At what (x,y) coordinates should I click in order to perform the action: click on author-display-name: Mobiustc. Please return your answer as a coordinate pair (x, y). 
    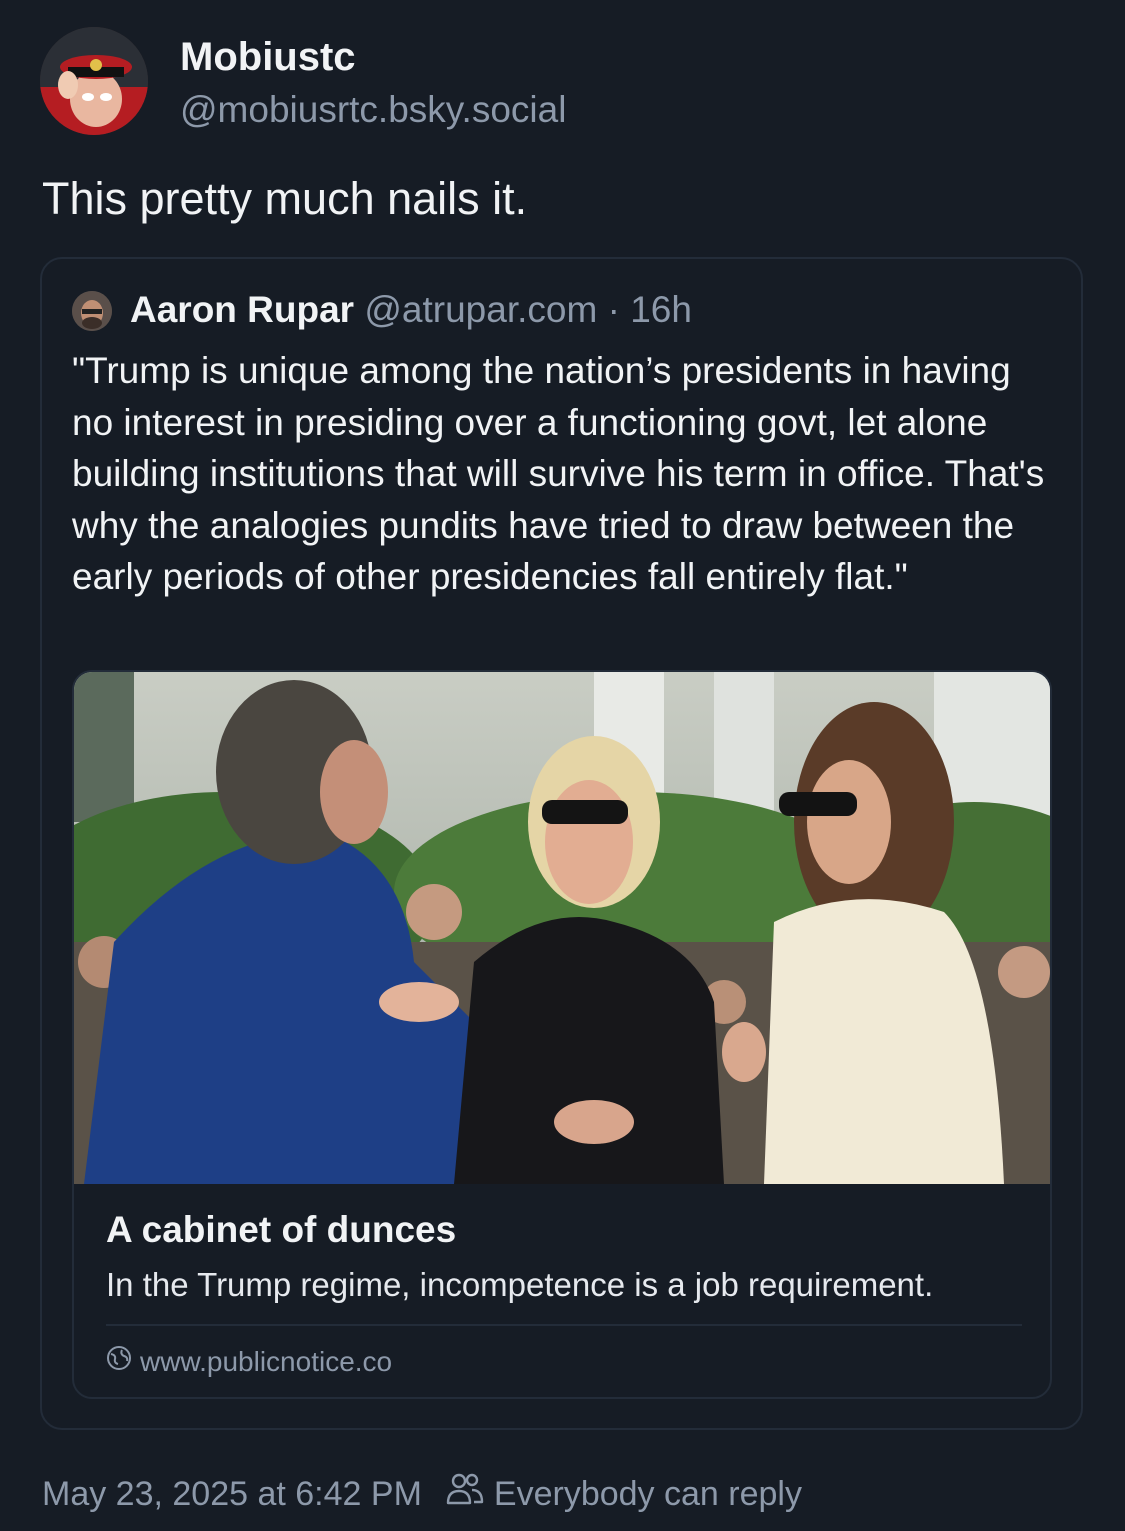
    Looking at the image, I should click on (268, 57).